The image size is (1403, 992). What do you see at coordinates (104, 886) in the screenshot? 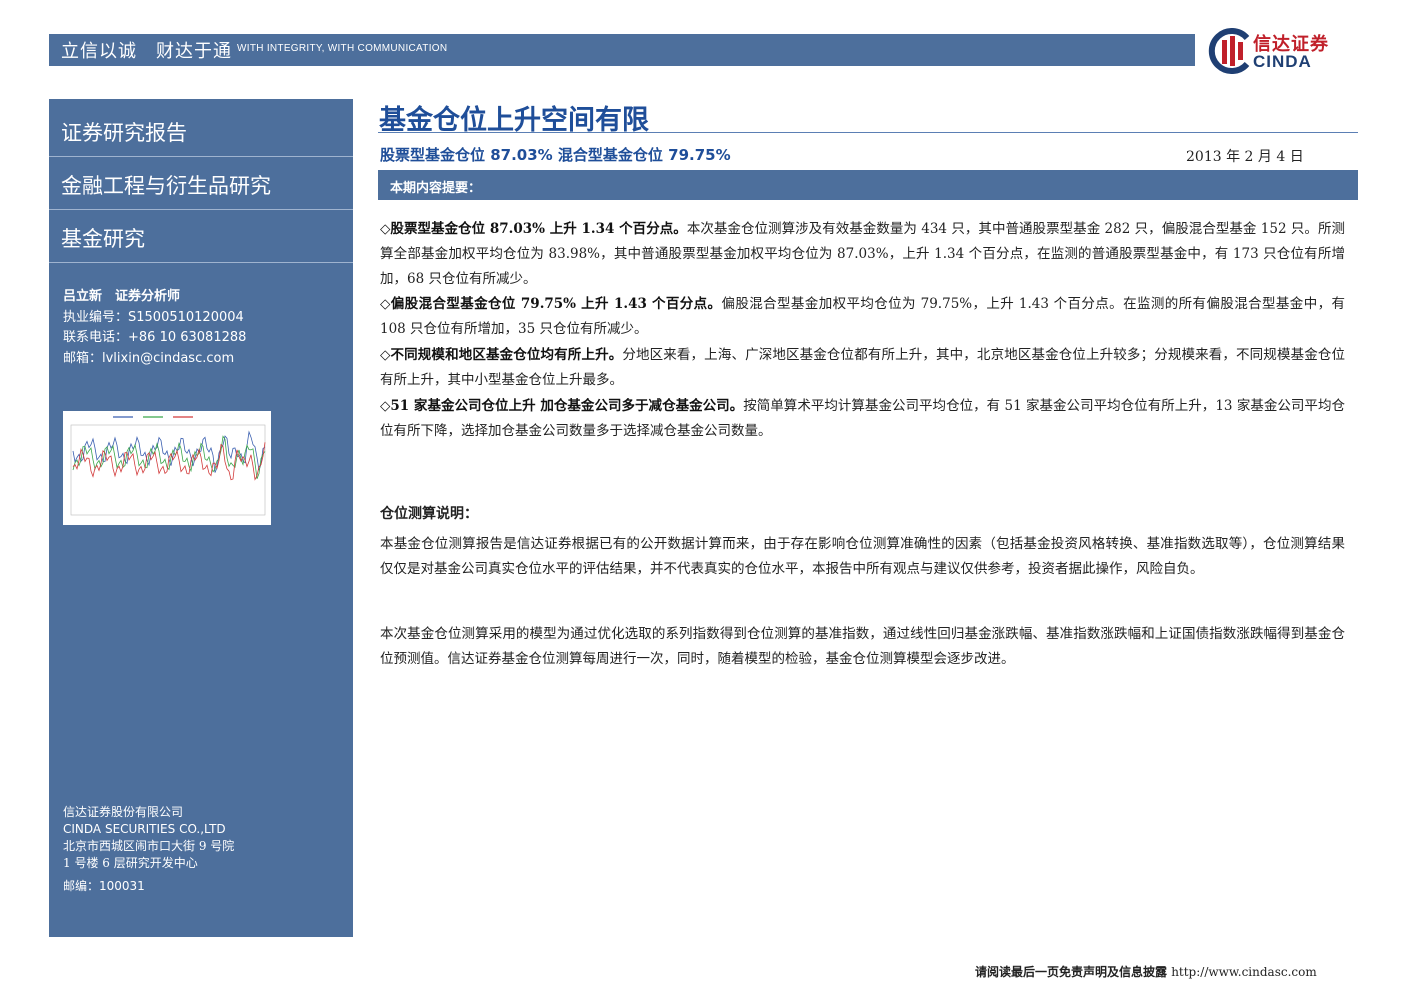
I see `company-postcode: 邮编：100031` at bounding box center [104, 886].